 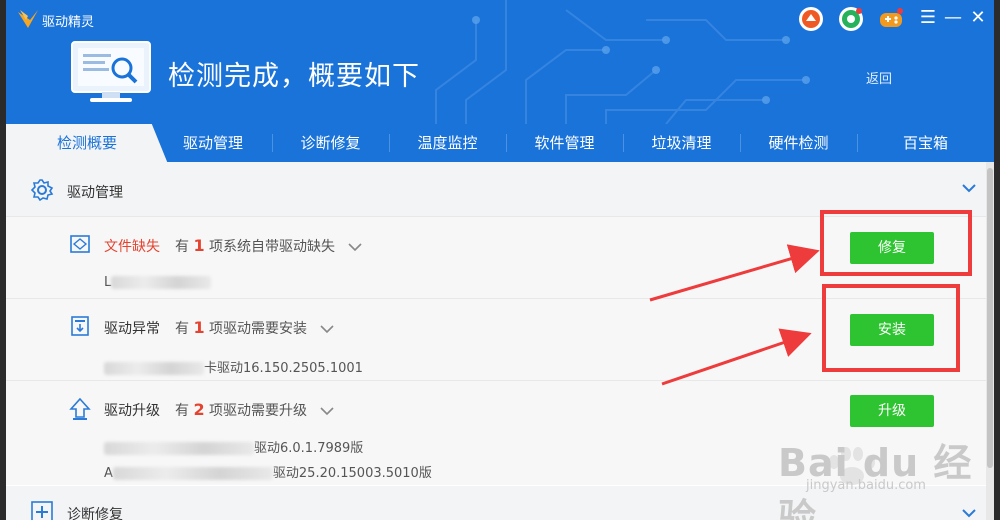 I want to click on watermark-url: jingyan.baidu.com, so click(x=866, y=485).